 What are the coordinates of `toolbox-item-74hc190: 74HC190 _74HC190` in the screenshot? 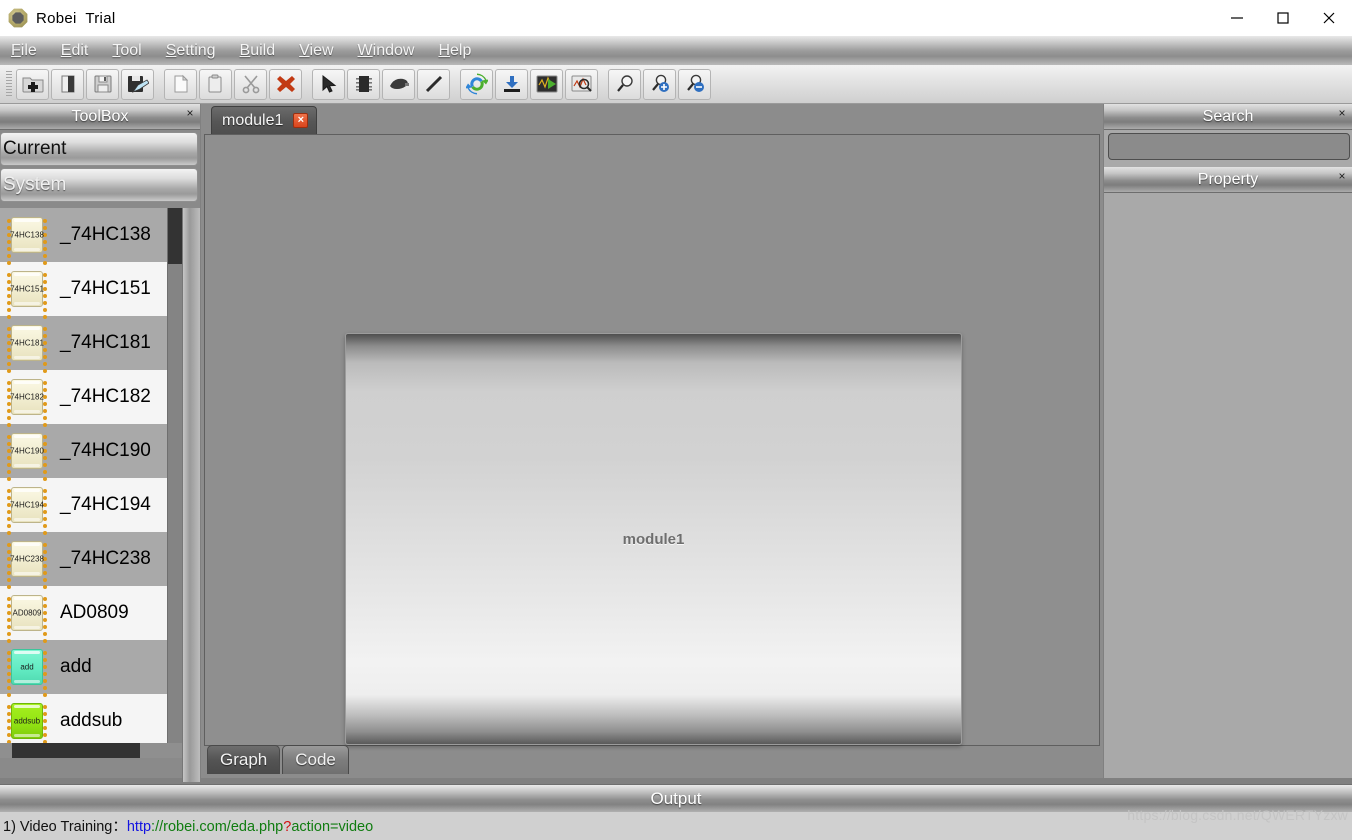 It's located at (91, 452).